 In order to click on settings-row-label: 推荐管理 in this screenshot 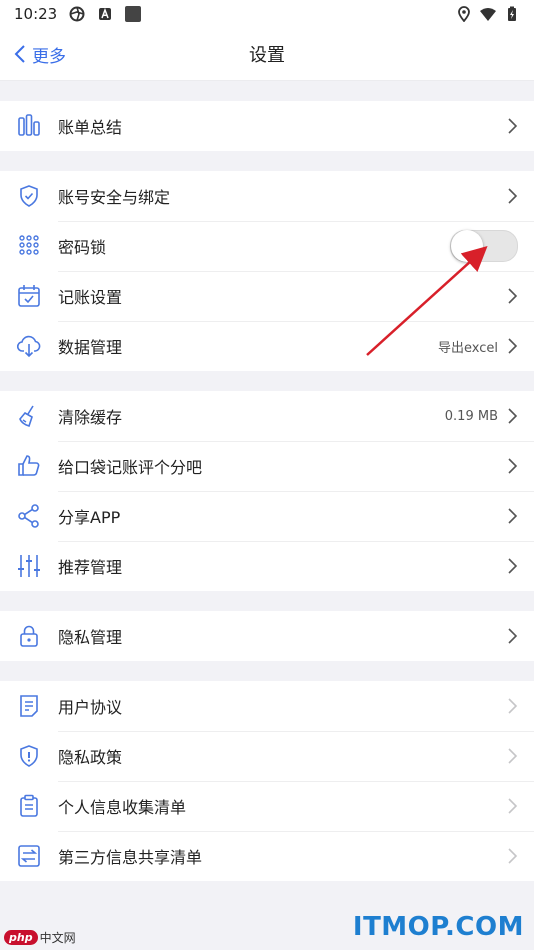, I will do `click(90, 567)`.